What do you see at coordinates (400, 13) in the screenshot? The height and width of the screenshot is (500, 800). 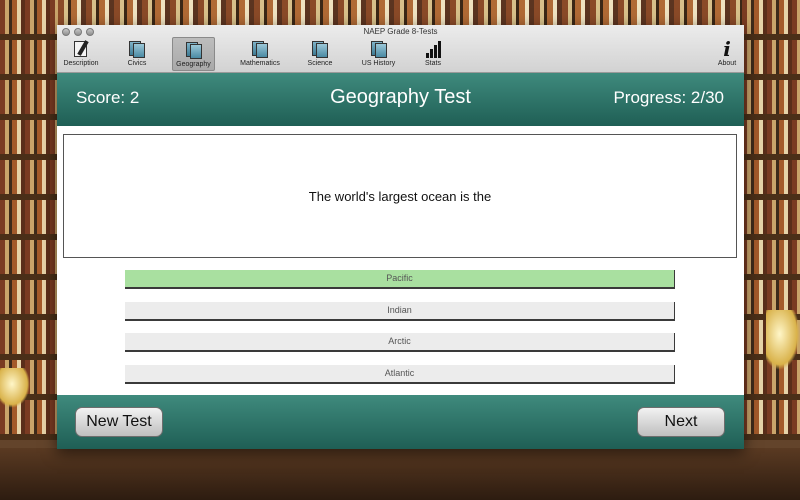 I see `bookshelf-top` at bounding box center [400, 13].